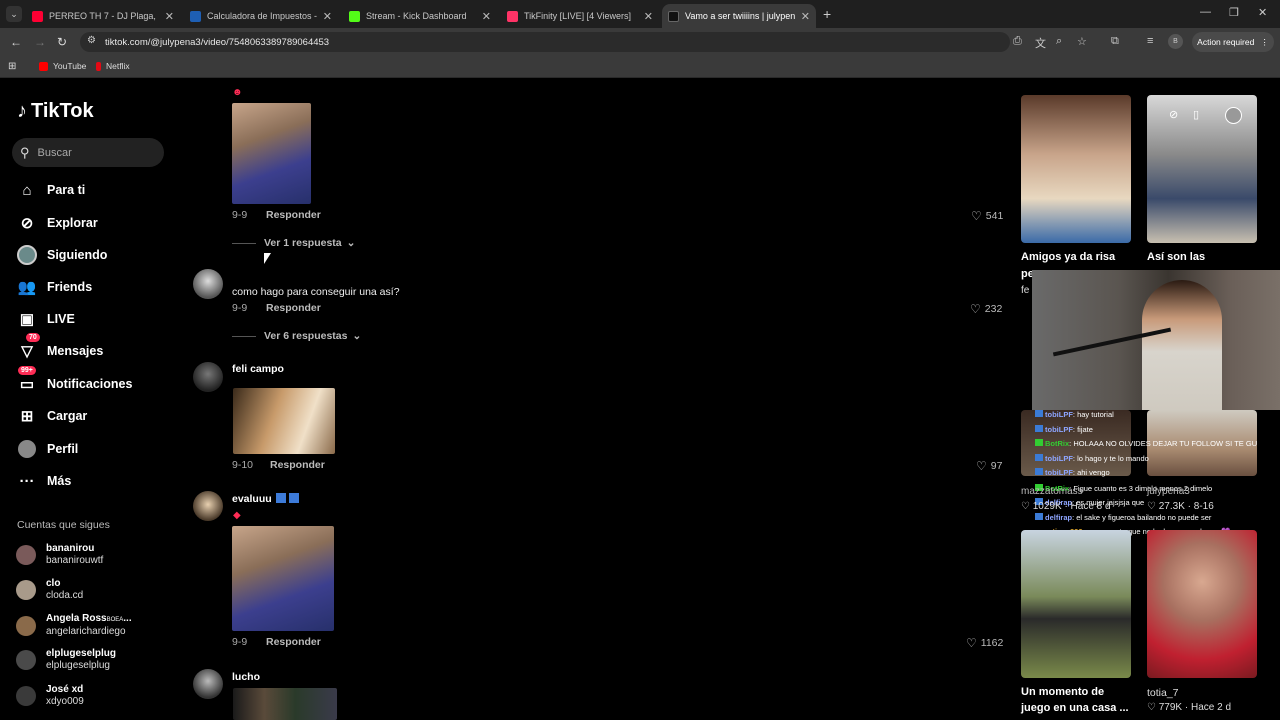  I want to click on tikfinity-favicon-icon, so click(512, 16).